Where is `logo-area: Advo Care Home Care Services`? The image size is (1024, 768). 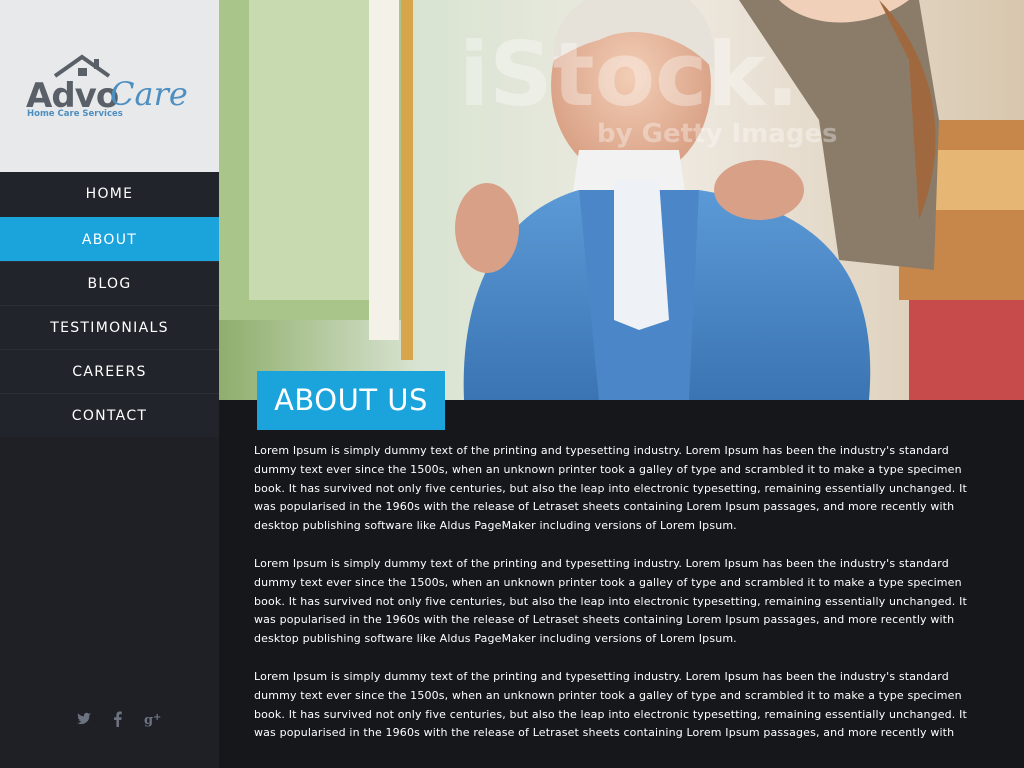 logo-area: Advo Care Home Care Services is located at coordinates (109, 86).